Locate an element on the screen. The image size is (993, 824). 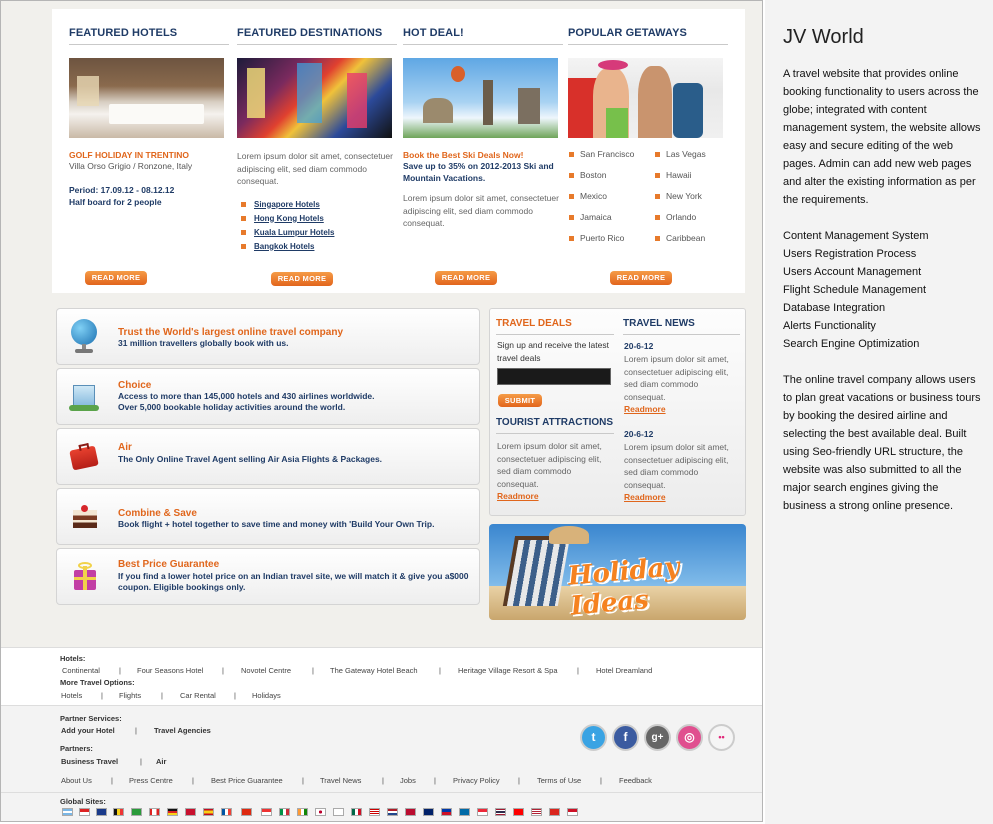
dribbble-icon: ◎ is located at coordinates (689, 737).